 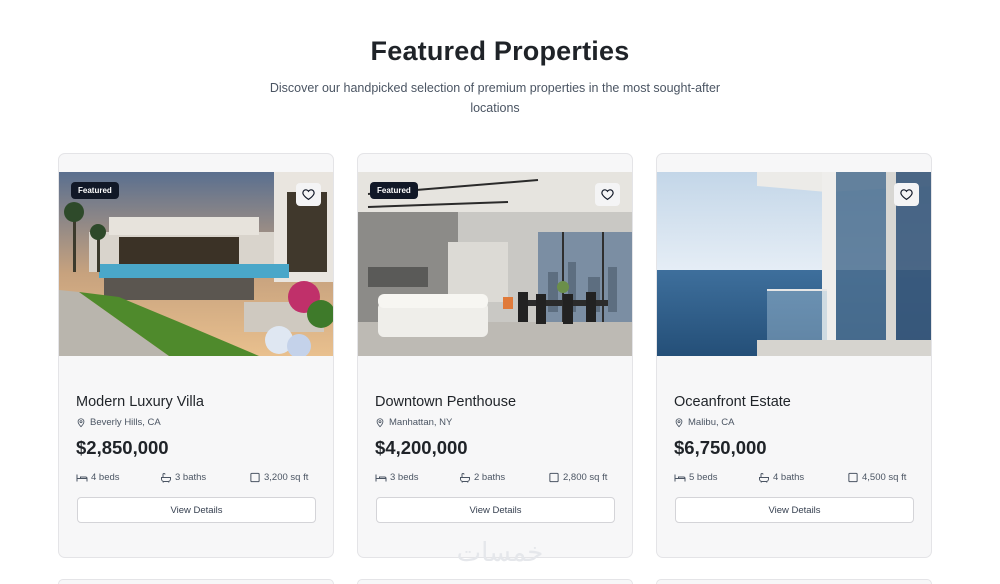 I want to click on sqft-info: 4,500 sq ft, so click(x=876, y=477).